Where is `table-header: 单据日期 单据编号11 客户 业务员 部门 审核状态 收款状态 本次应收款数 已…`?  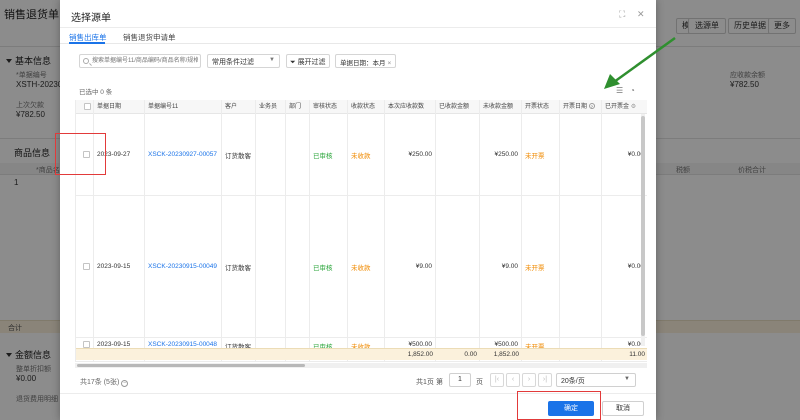
table-header: 单据日期 单据编号11 客户 业务员 部门 审核状态 收款状态 本次应收款数 已… is located at coordinates (361, 107).